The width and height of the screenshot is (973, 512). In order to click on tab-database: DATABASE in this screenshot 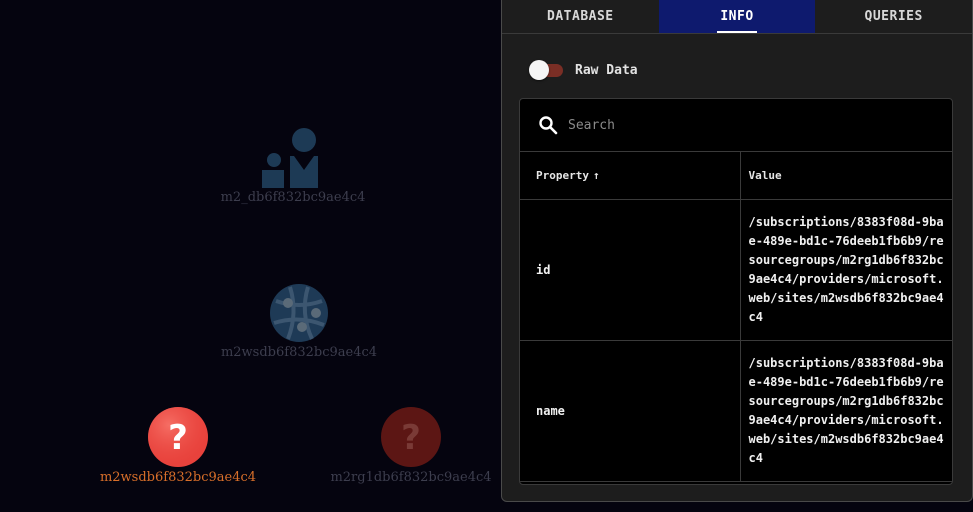, I will do `click(580, 16)`.